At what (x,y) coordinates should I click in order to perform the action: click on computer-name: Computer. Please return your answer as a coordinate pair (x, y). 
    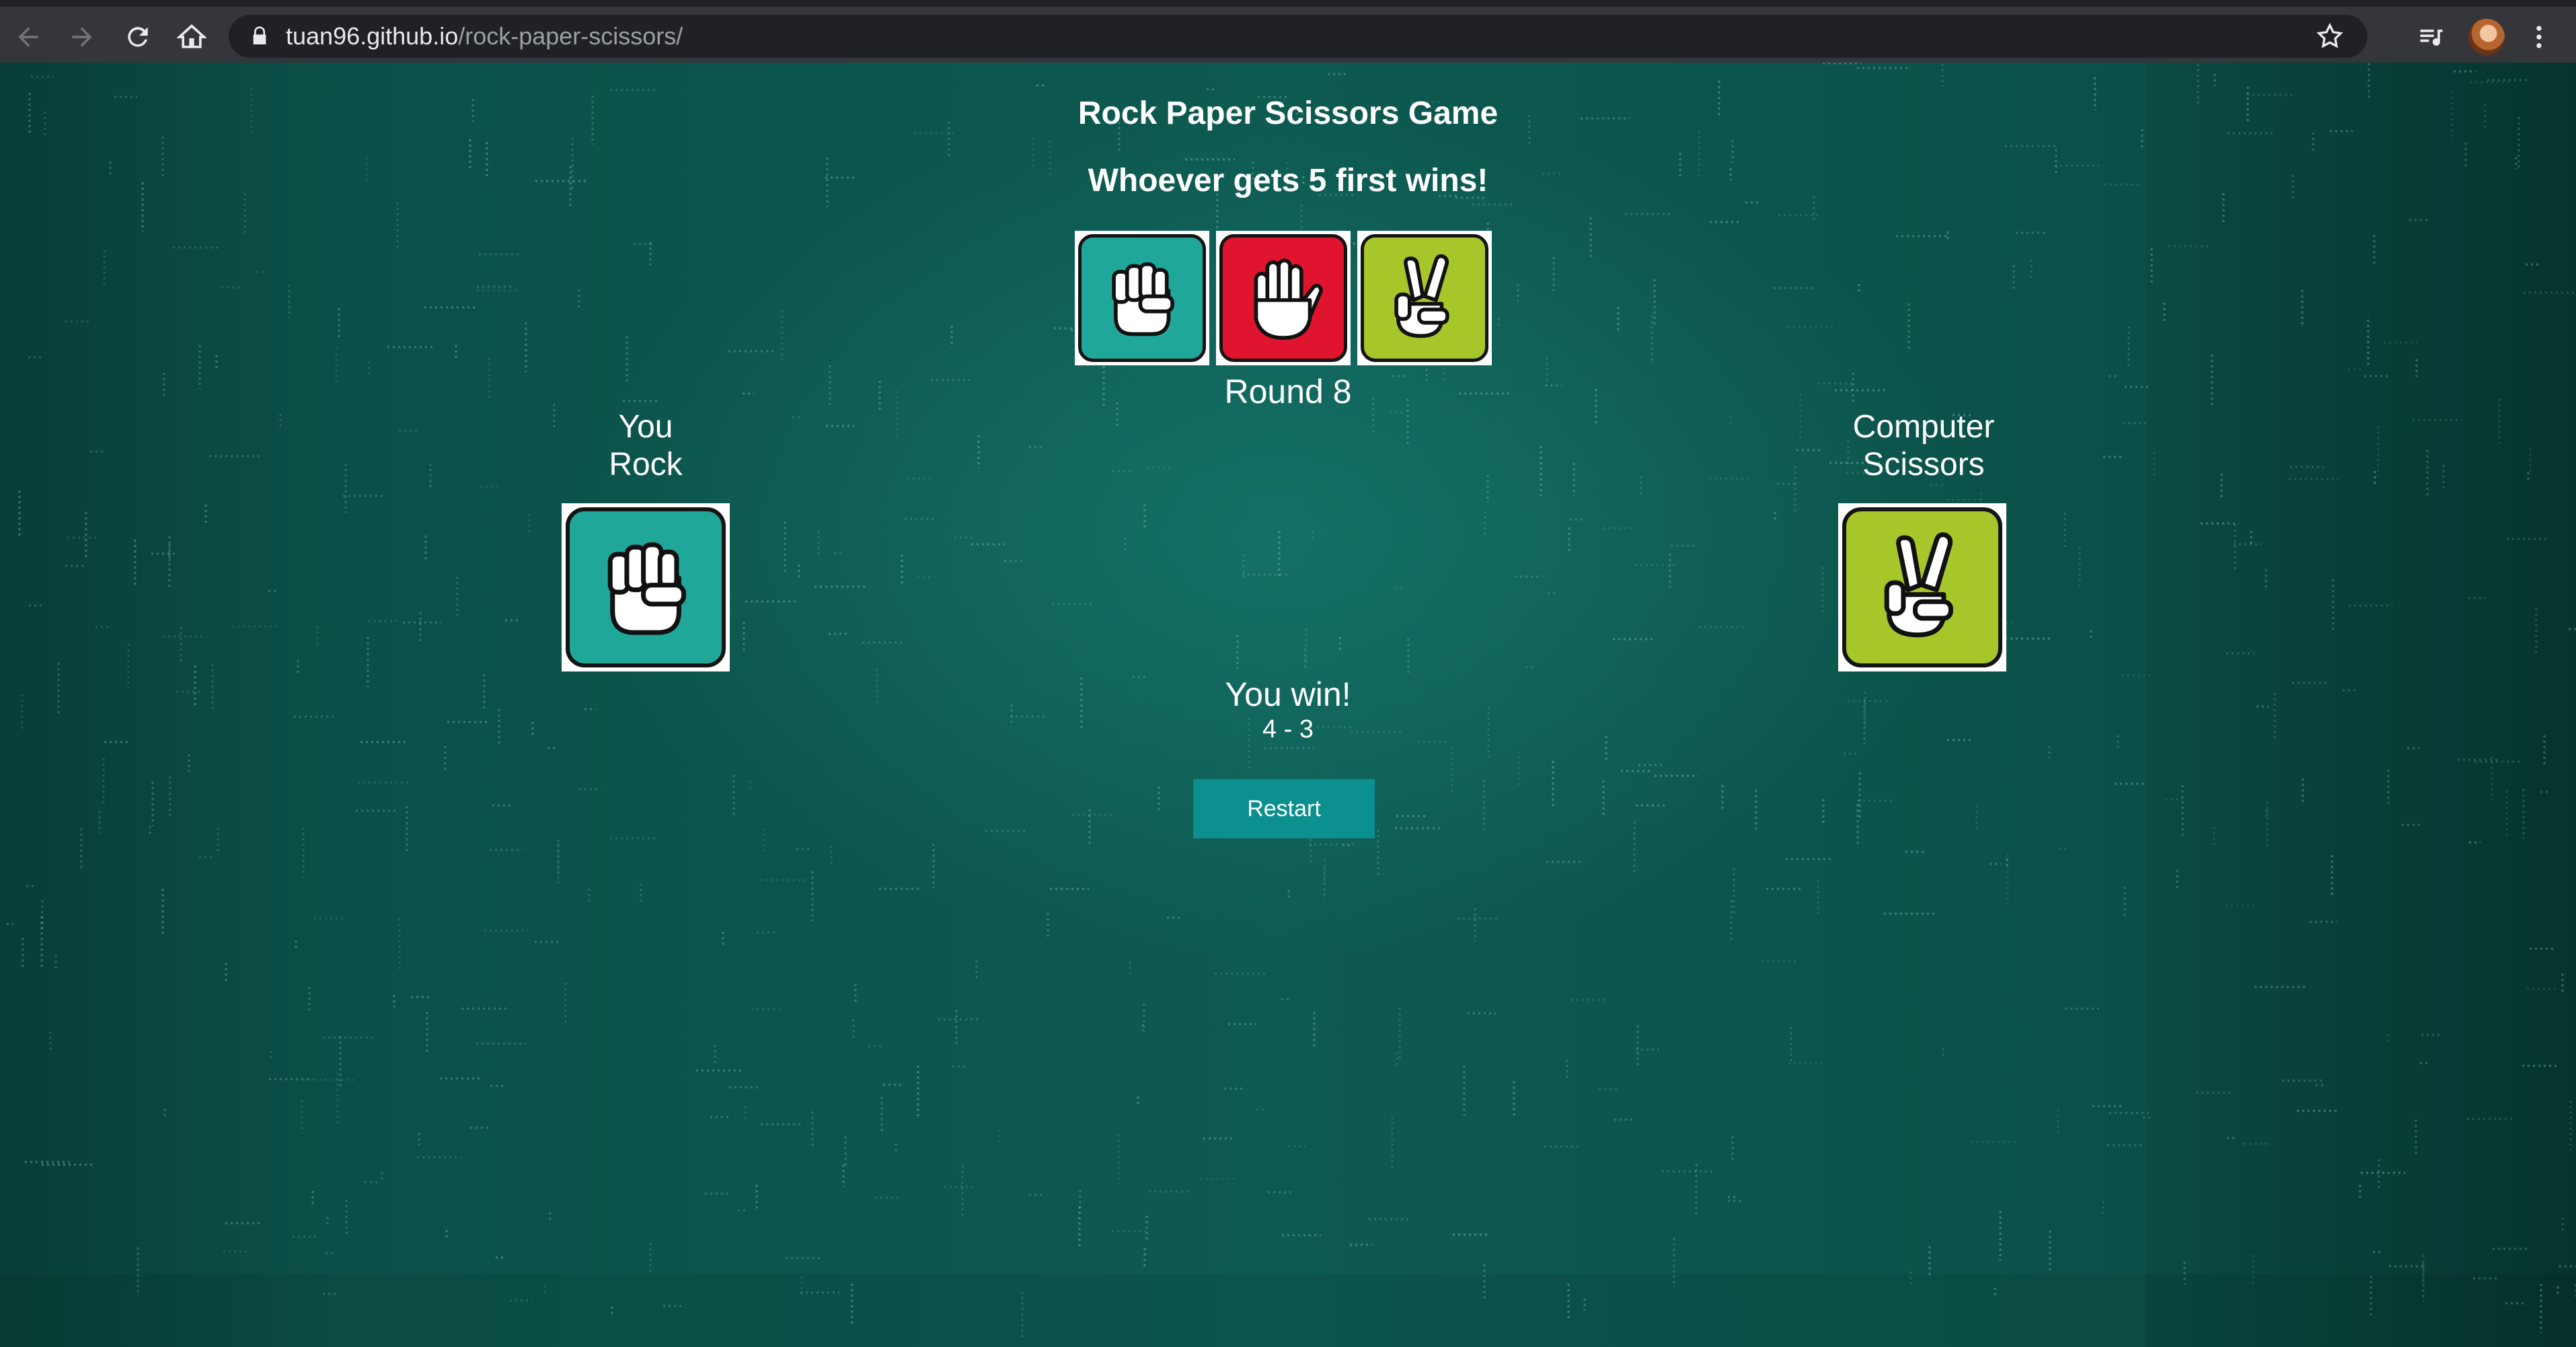
    Looking at the image, I should click on (1923, 427).